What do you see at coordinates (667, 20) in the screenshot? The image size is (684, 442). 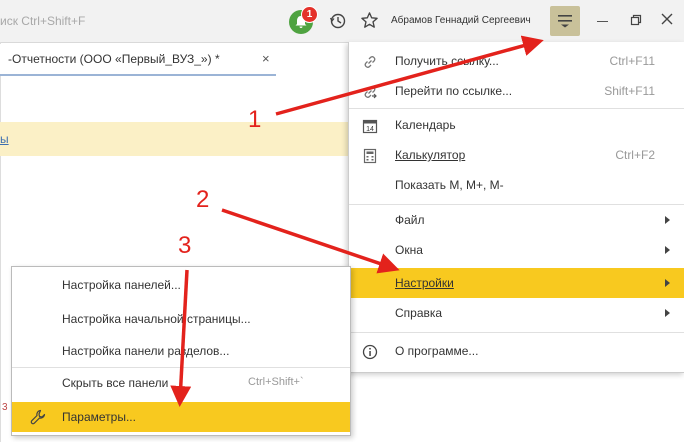 I see `close-icon` at bounding box center [667, 20].